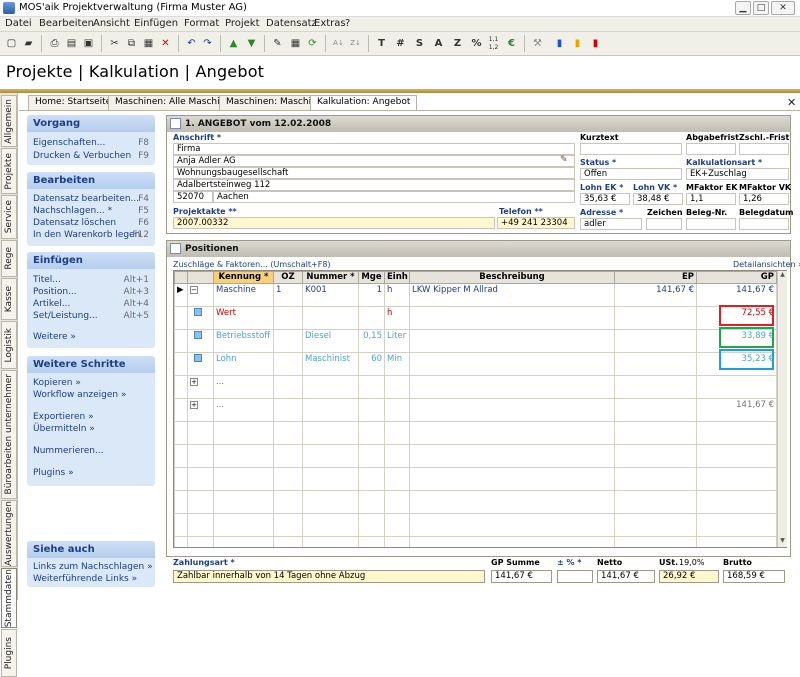 The width and height of the screenshot is (800, 677). What do you see at coordinates (711, 149) in the screenshot?
I see `abgabefrist-field` at bounding box center [711, 149].